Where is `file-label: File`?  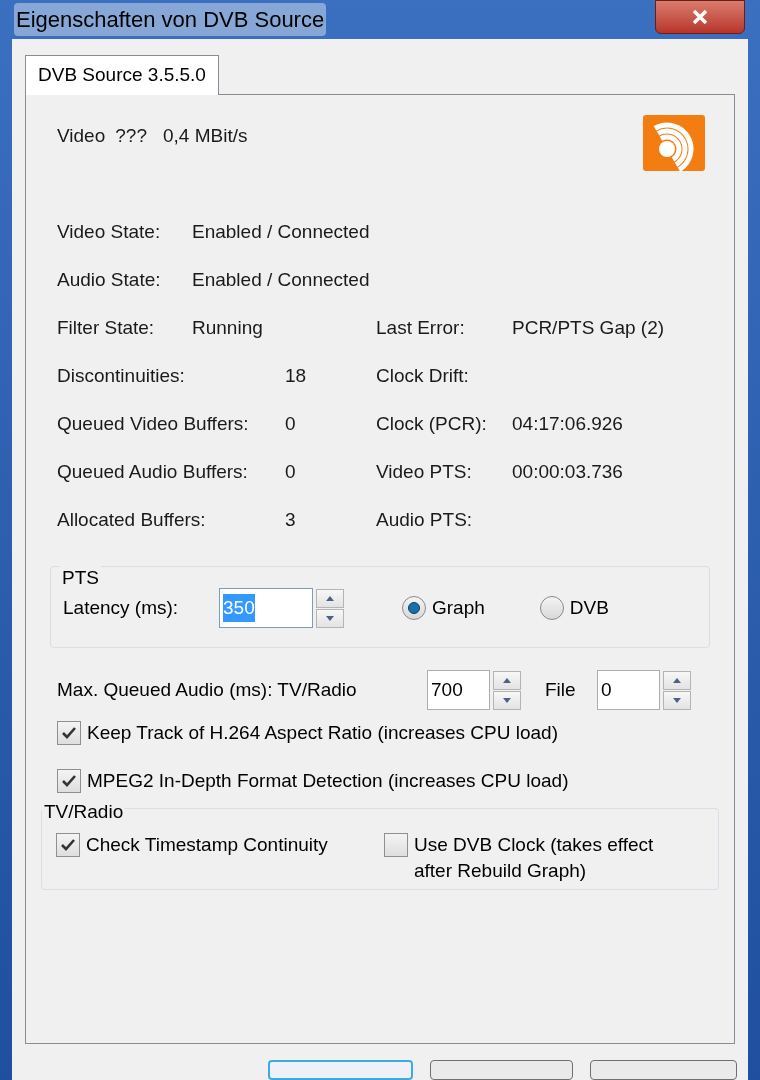
file-label: File is located at coordinates (561, 689).